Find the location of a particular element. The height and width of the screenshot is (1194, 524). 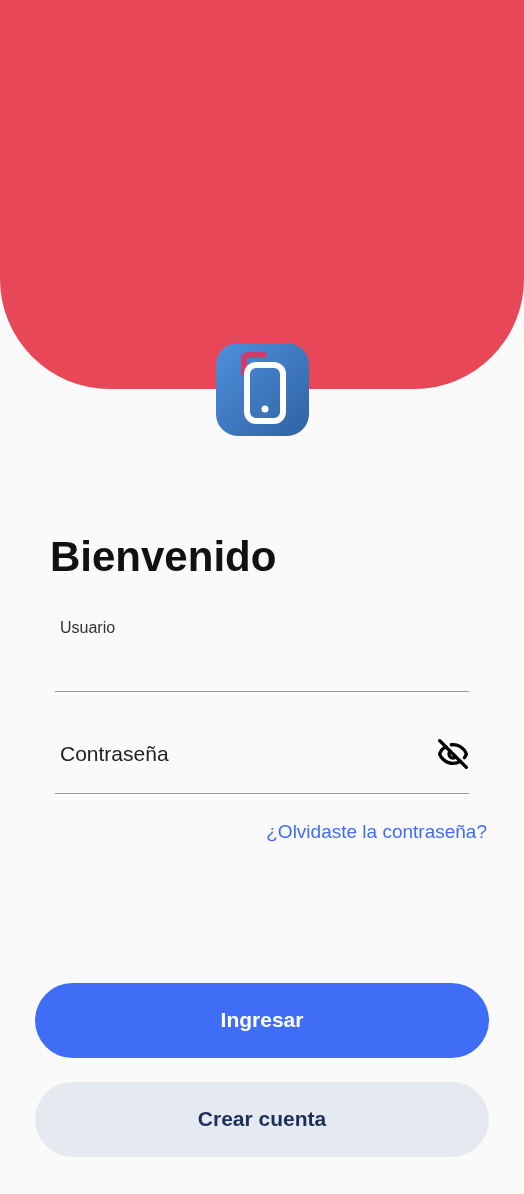

app-logo-icon is located at coordinates (262, 389).